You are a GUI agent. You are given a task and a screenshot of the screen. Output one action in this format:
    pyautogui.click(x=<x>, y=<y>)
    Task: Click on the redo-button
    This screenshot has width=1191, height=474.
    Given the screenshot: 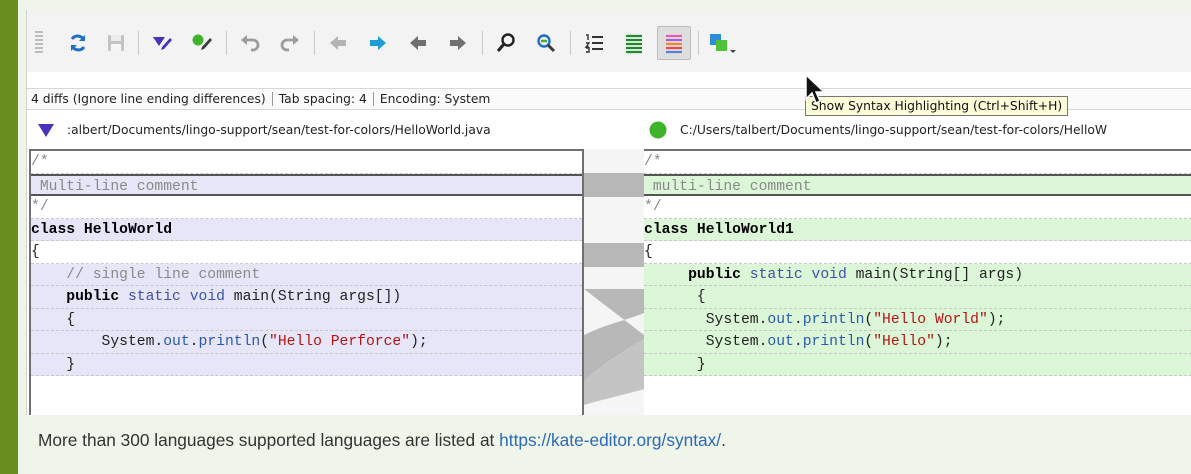 What is the action you would take?
    pyautogui.click(x=290, y=43)
    